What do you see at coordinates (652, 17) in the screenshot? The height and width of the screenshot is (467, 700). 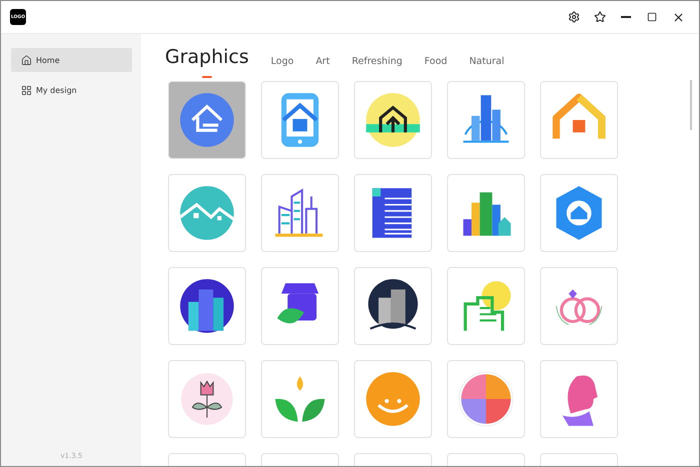 I see `maximize-icon` at bounding box center [652, 17].